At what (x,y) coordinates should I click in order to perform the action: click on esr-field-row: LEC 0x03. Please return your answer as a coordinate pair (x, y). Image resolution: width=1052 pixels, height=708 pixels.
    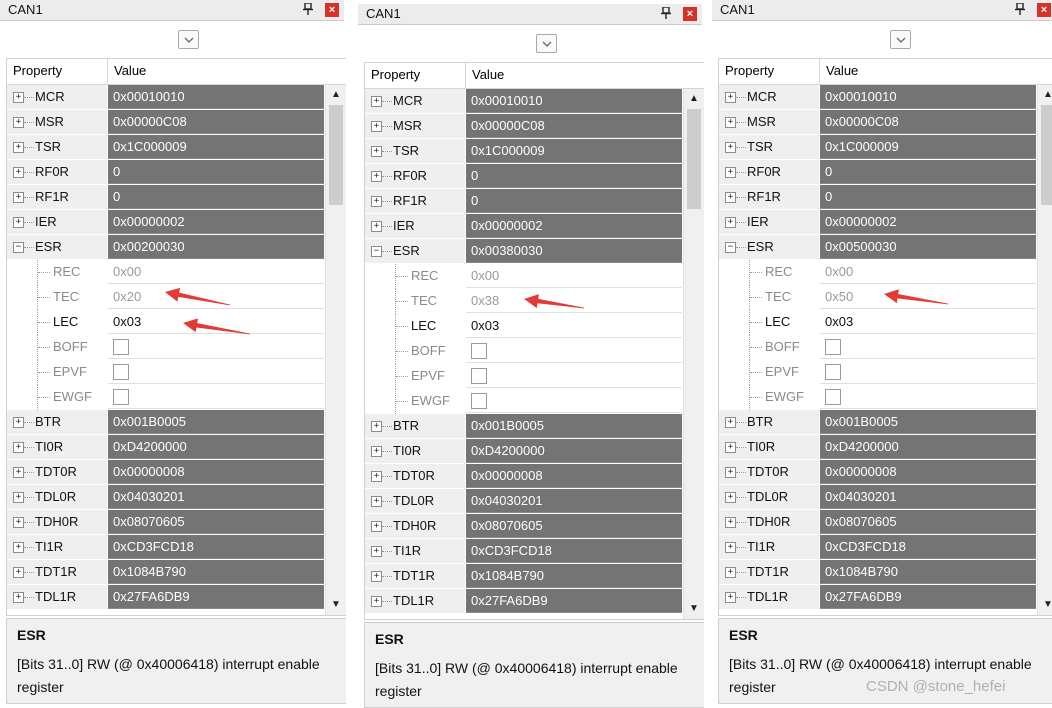
    Looking at the image, I should click on (166, 322).